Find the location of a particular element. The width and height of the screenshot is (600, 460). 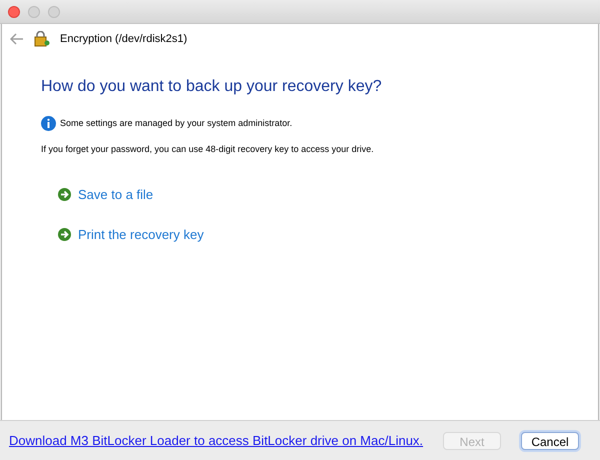

option-link: Save to a file is located at coordinates (308, 194).